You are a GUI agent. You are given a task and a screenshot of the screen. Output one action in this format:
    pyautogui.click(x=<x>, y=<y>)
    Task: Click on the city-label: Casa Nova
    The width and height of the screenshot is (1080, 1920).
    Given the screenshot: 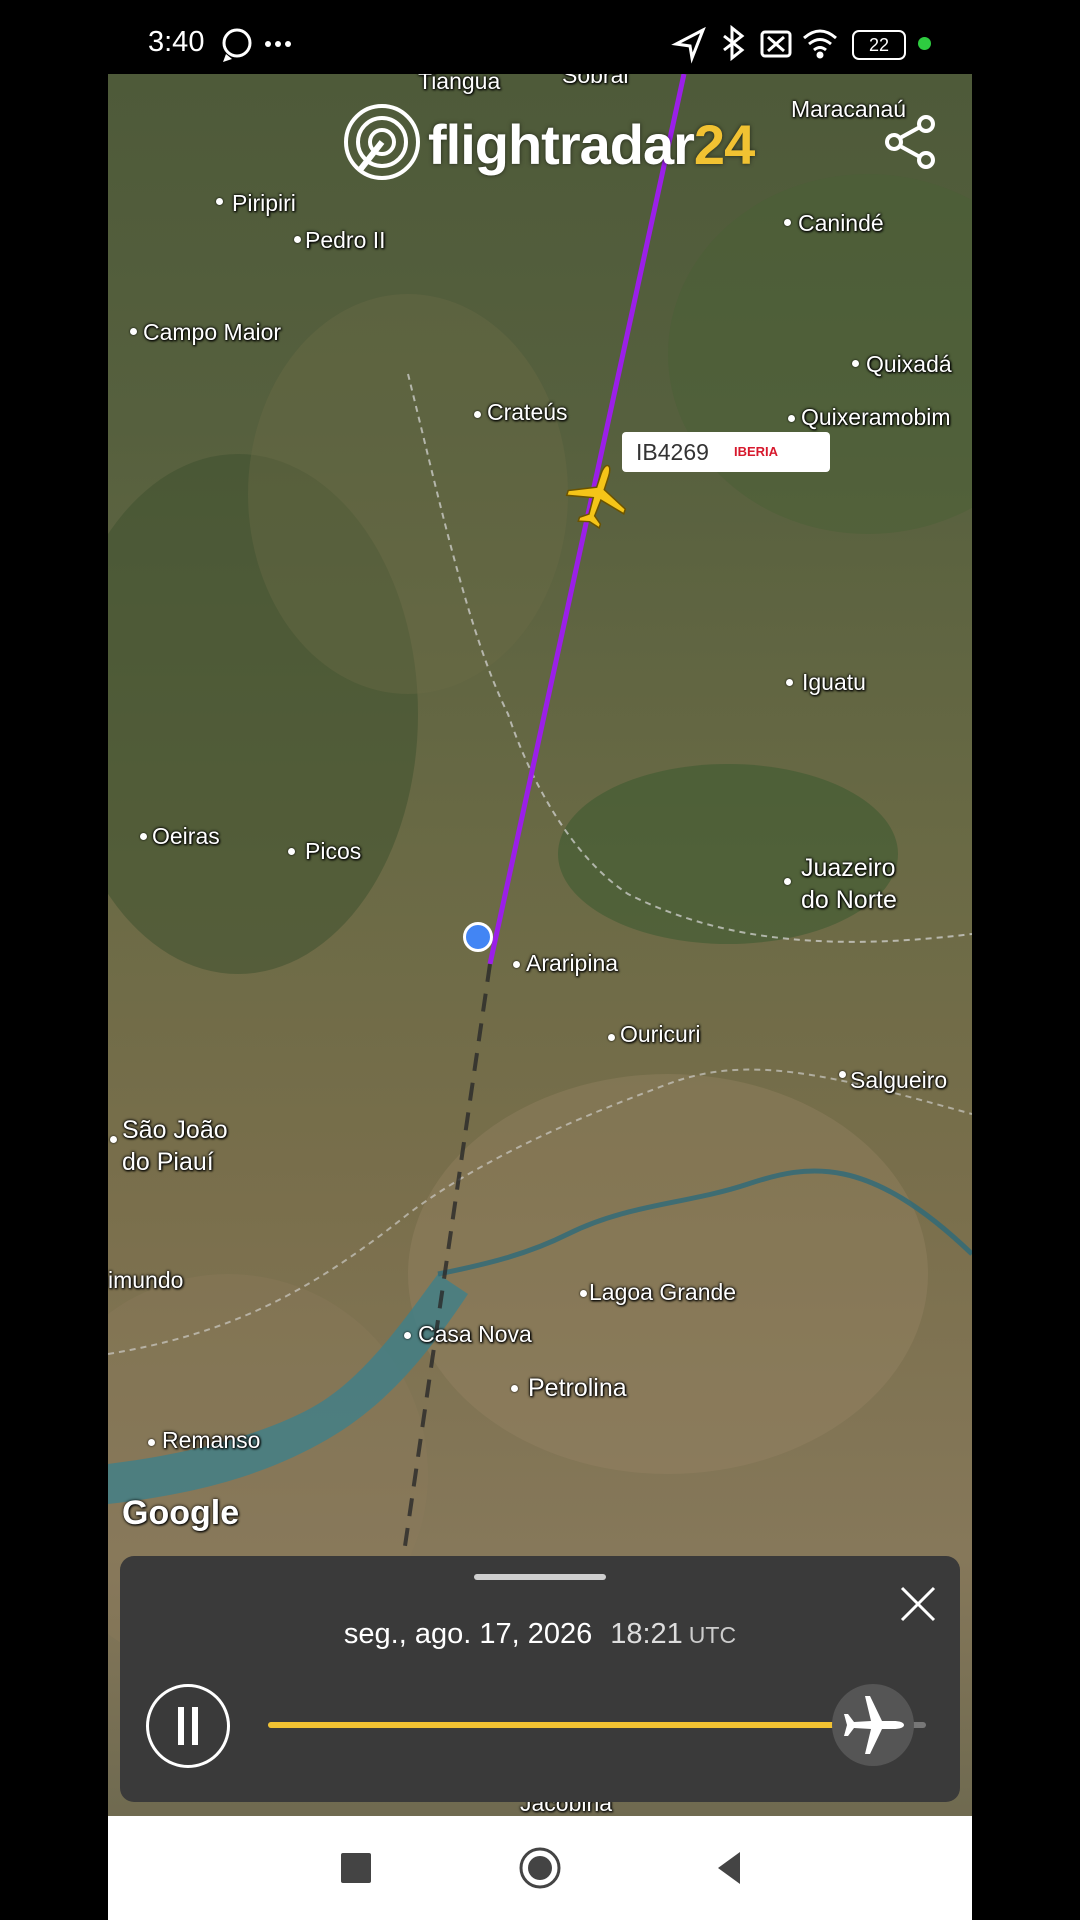 What is the action you would take?
    pyautogui.click(x=475, y=1334)
    